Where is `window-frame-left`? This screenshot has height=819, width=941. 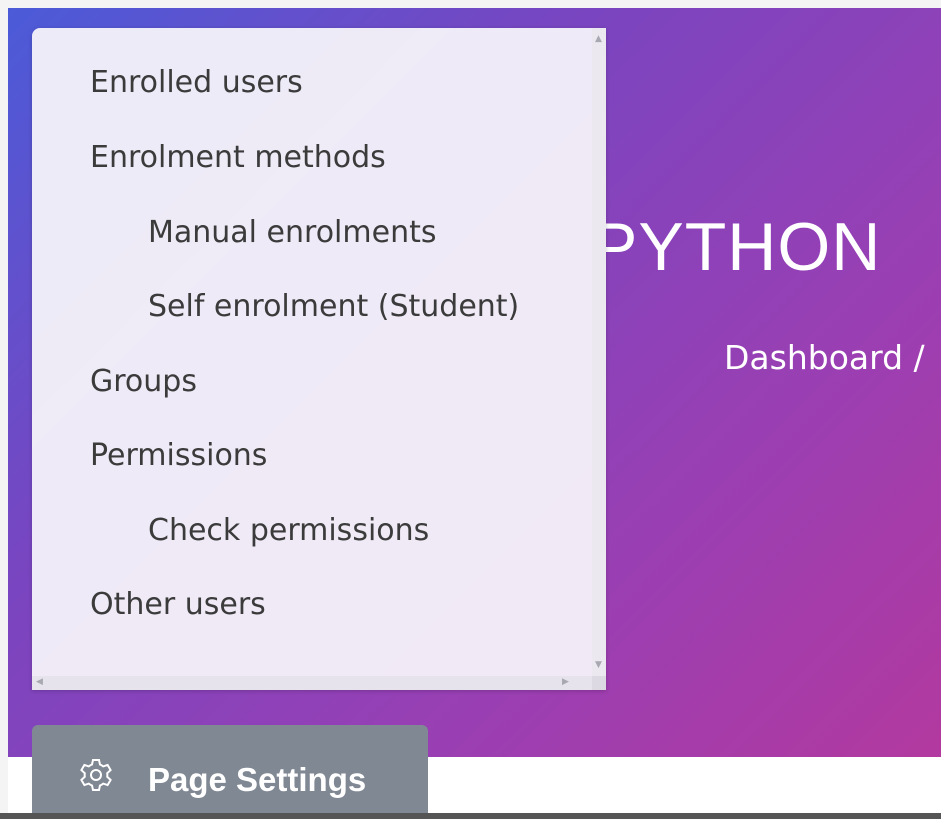 window-frame-left is located at coordinates (4, 409).